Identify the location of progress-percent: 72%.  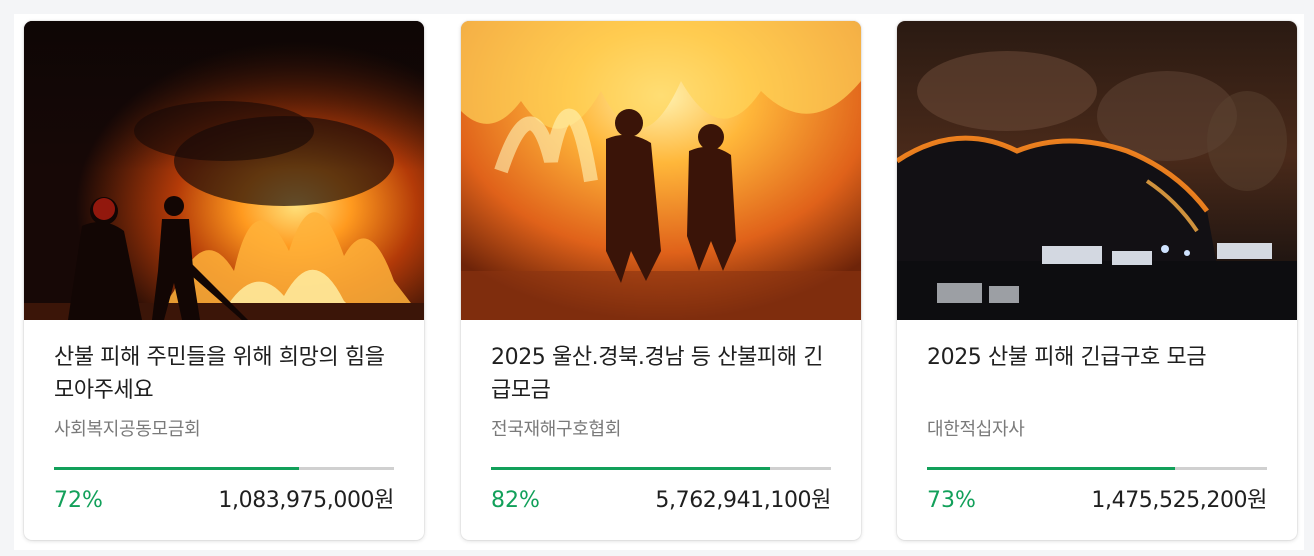
(78, 500).